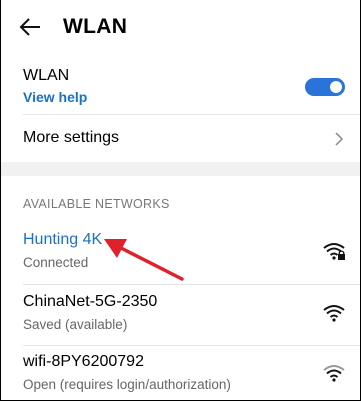 The image size is (361, 402). I want to click on network-name: wifi-8PY6200792, so click(83, 361).